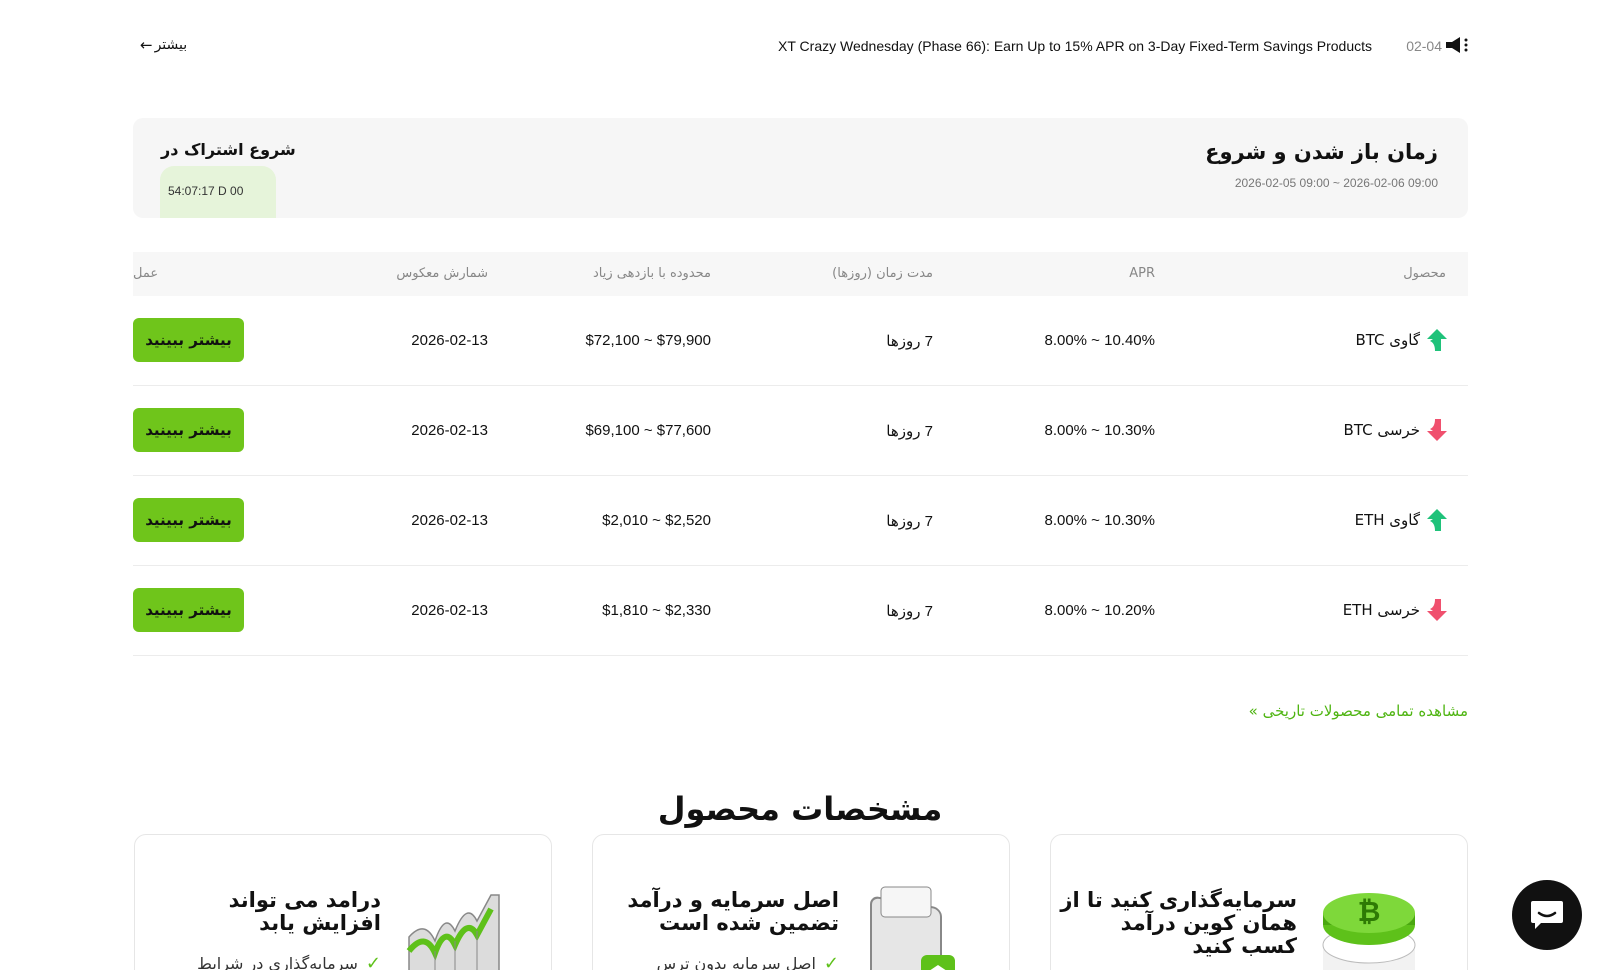  Describe the element at coordinates (648, 340) in the screenshot. I see `range-cell: $72,100 ~ $79,900` at that location.